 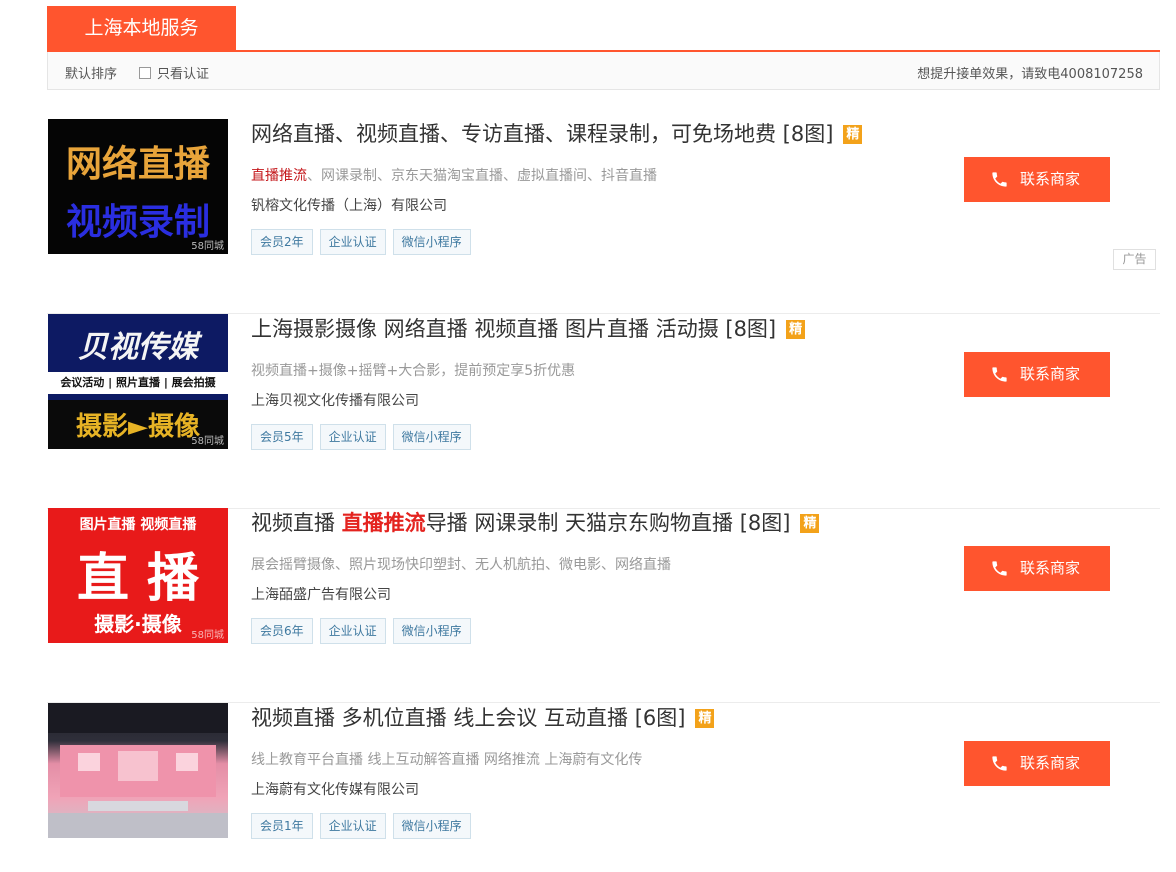 I want to click on upgrade-tip: 想提升接单效果，请致电4008107258, so click(x=1030, y=74).